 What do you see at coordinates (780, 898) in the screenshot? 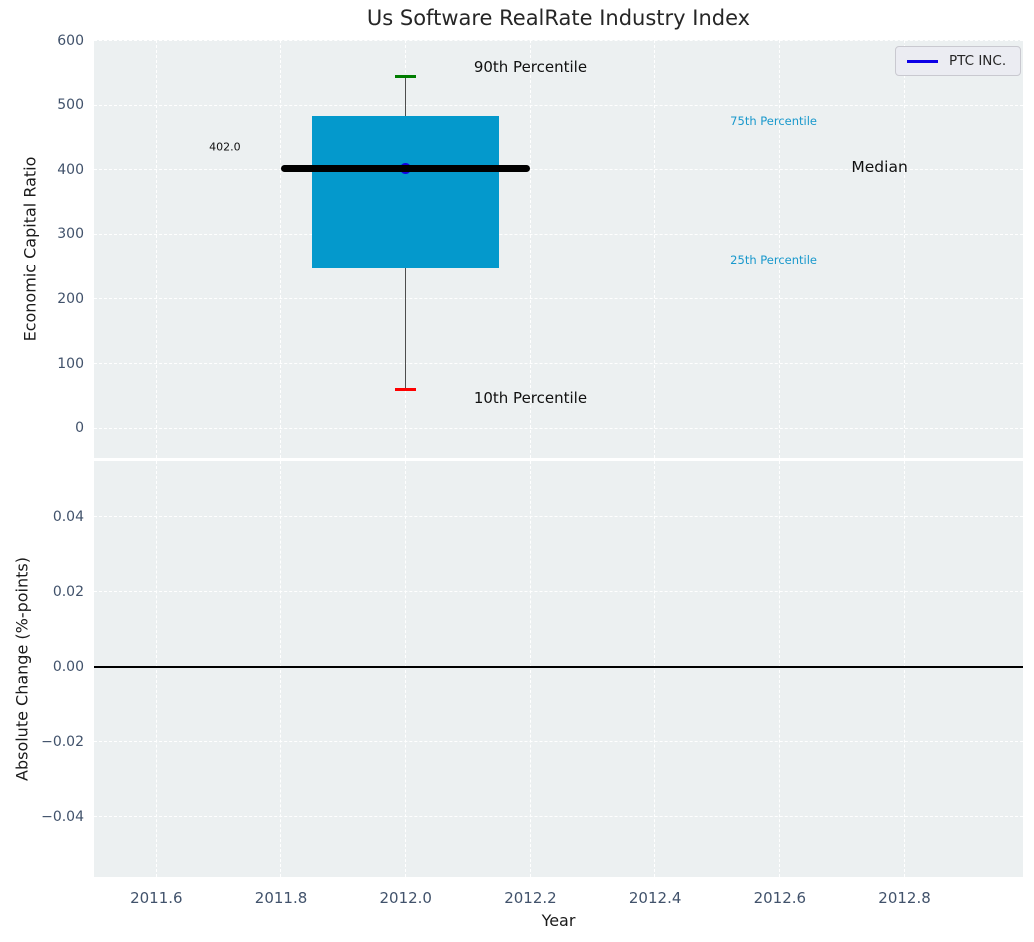
I see `x-tick-label: 2012.6` at bounding box center [780, 898].